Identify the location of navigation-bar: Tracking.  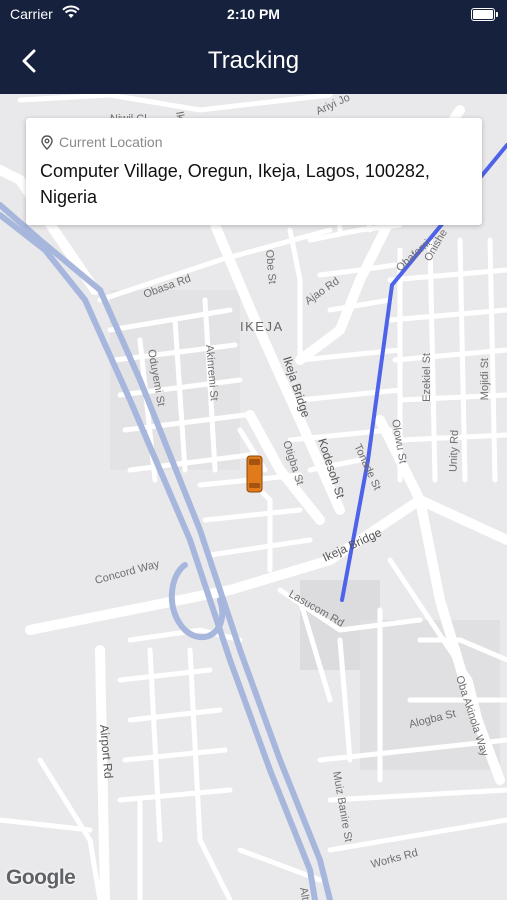
(253, 61).